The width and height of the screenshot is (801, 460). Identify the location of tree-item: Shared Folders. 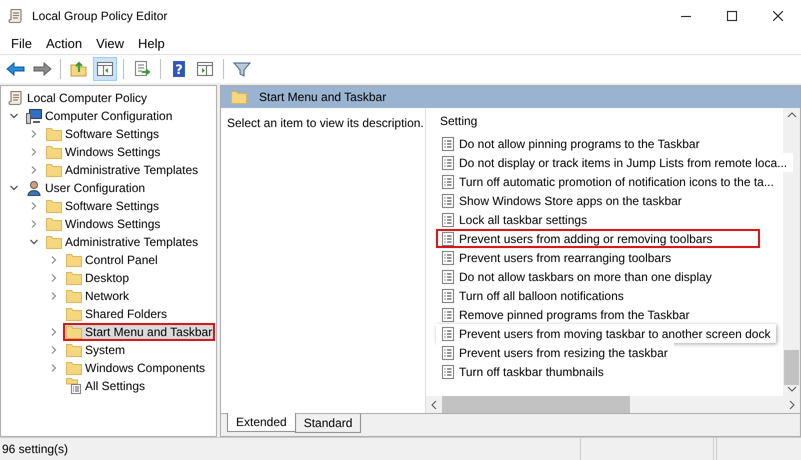
(116, 314).